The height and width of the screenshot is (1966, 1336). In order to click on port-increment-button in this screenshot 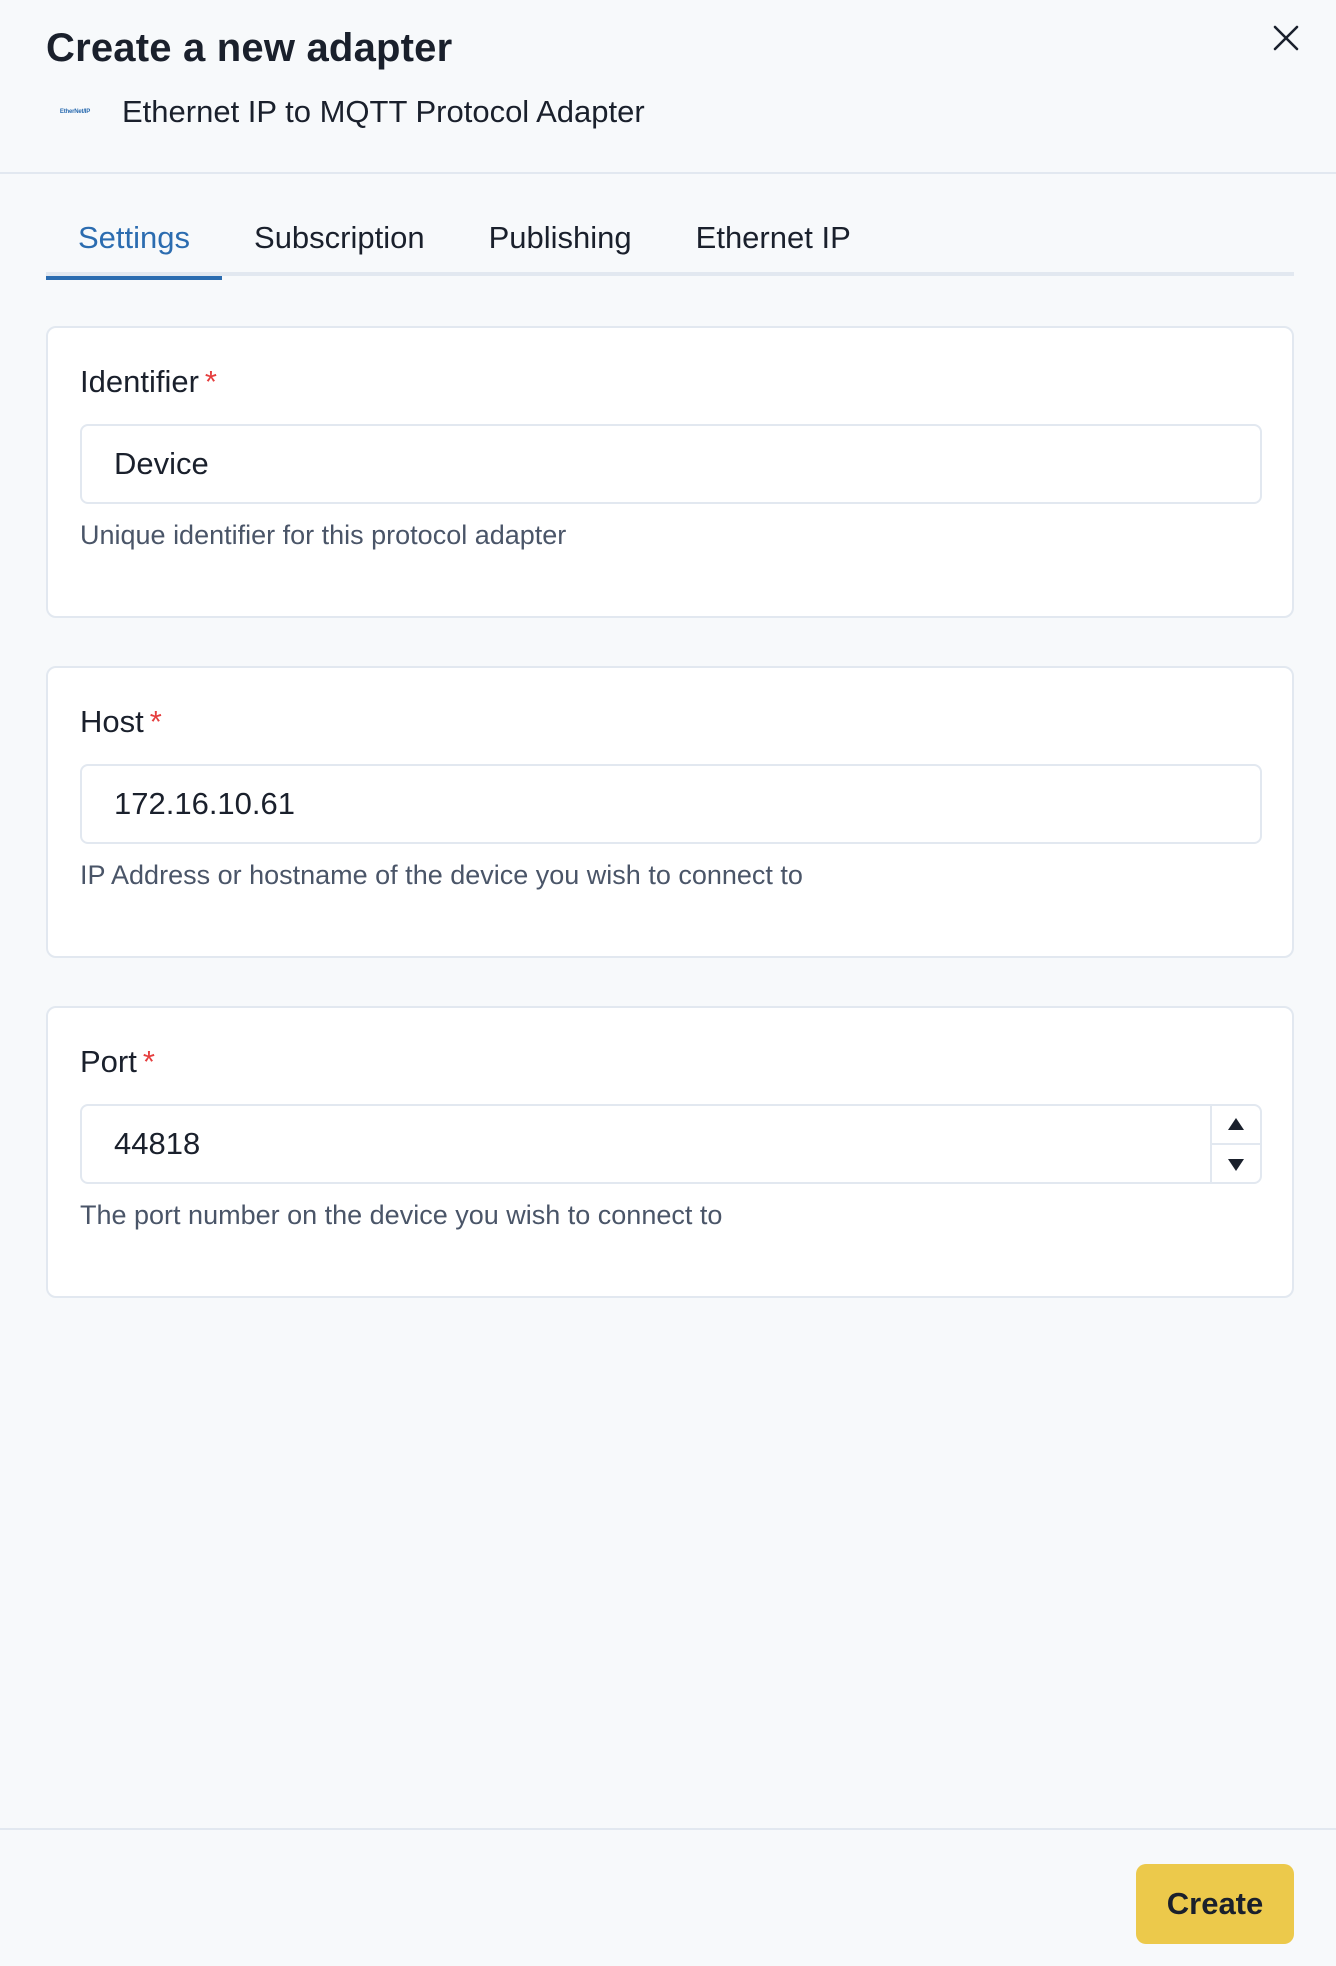, I will do `click(1236, 1123)`.